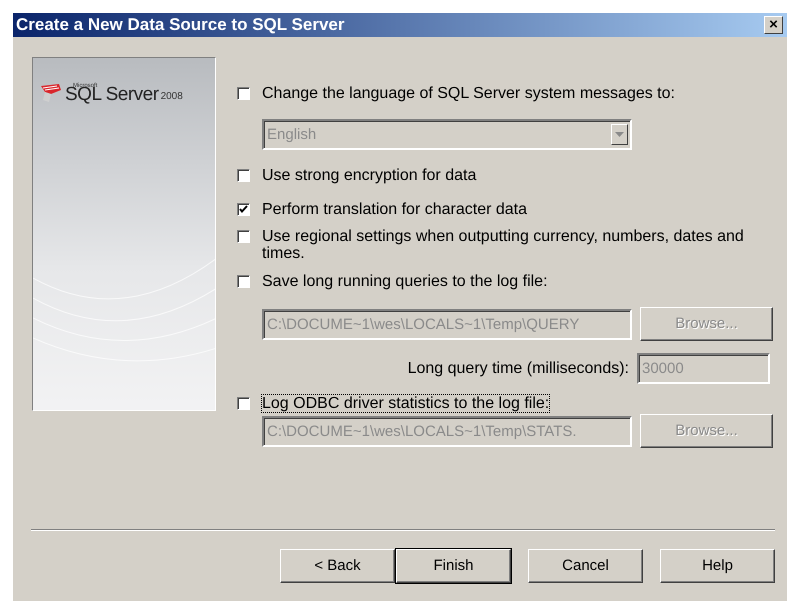 This screenshot has width=787, height=601. Describe the element at coordinates (51, 93) in the screenshot. I see `logo-icon` at that location.